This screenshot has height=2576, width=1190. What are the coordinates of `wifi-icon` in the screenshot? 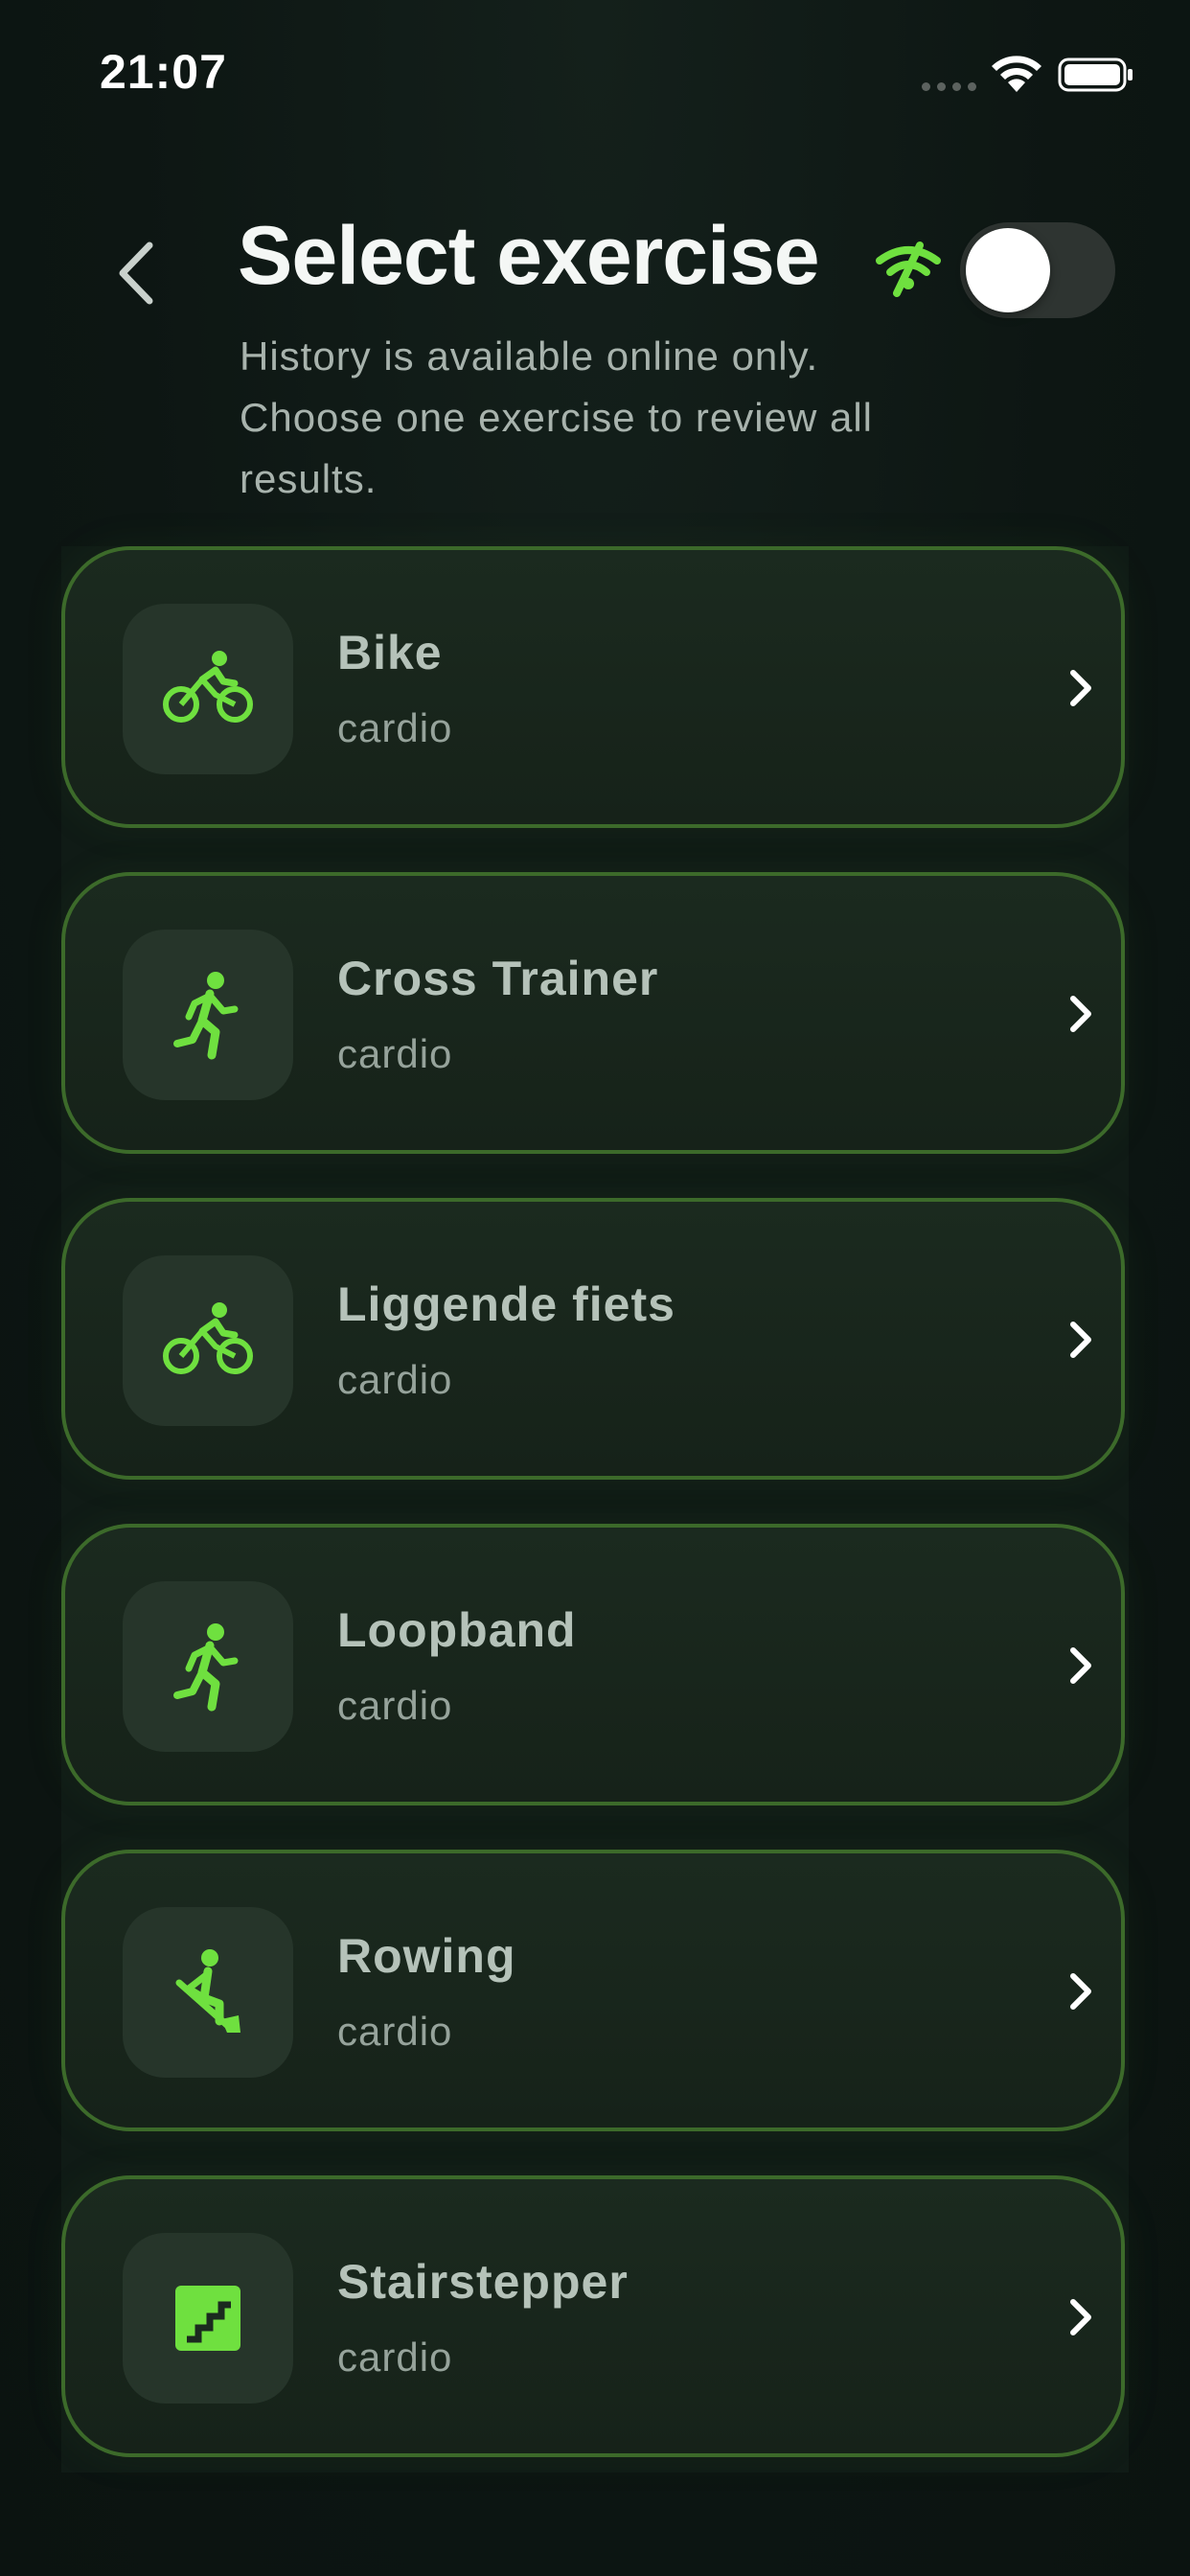 It's located at (1016, 74).